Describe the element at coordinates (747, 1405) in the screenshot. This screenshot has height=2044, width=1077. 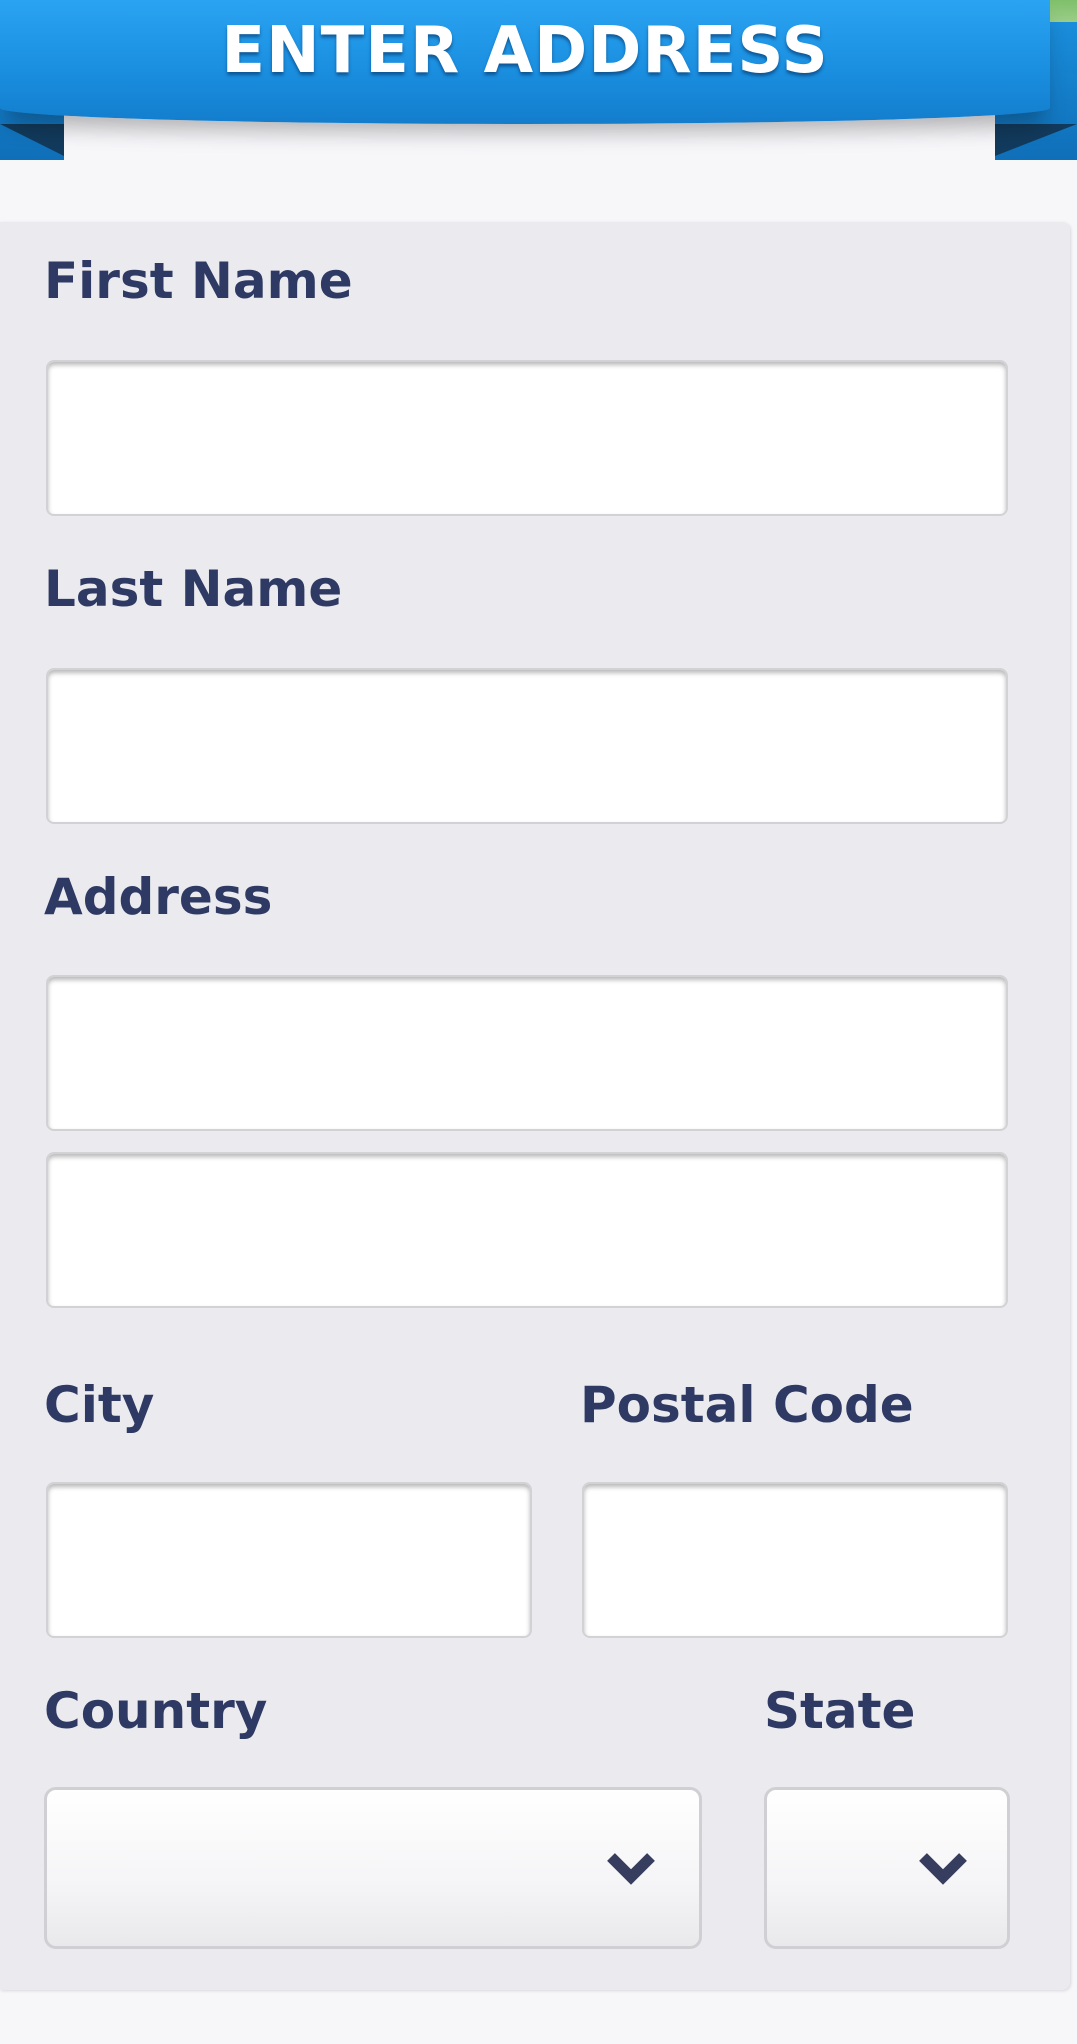
I see `postal-code-label: Postal Code` at that location.